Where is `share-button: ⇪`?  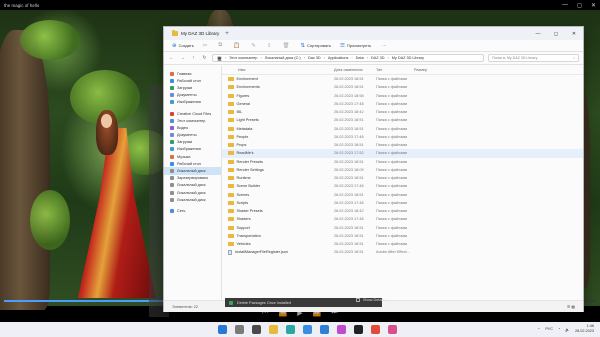 share-button: ⇪ is located at coordinates (270, 46).